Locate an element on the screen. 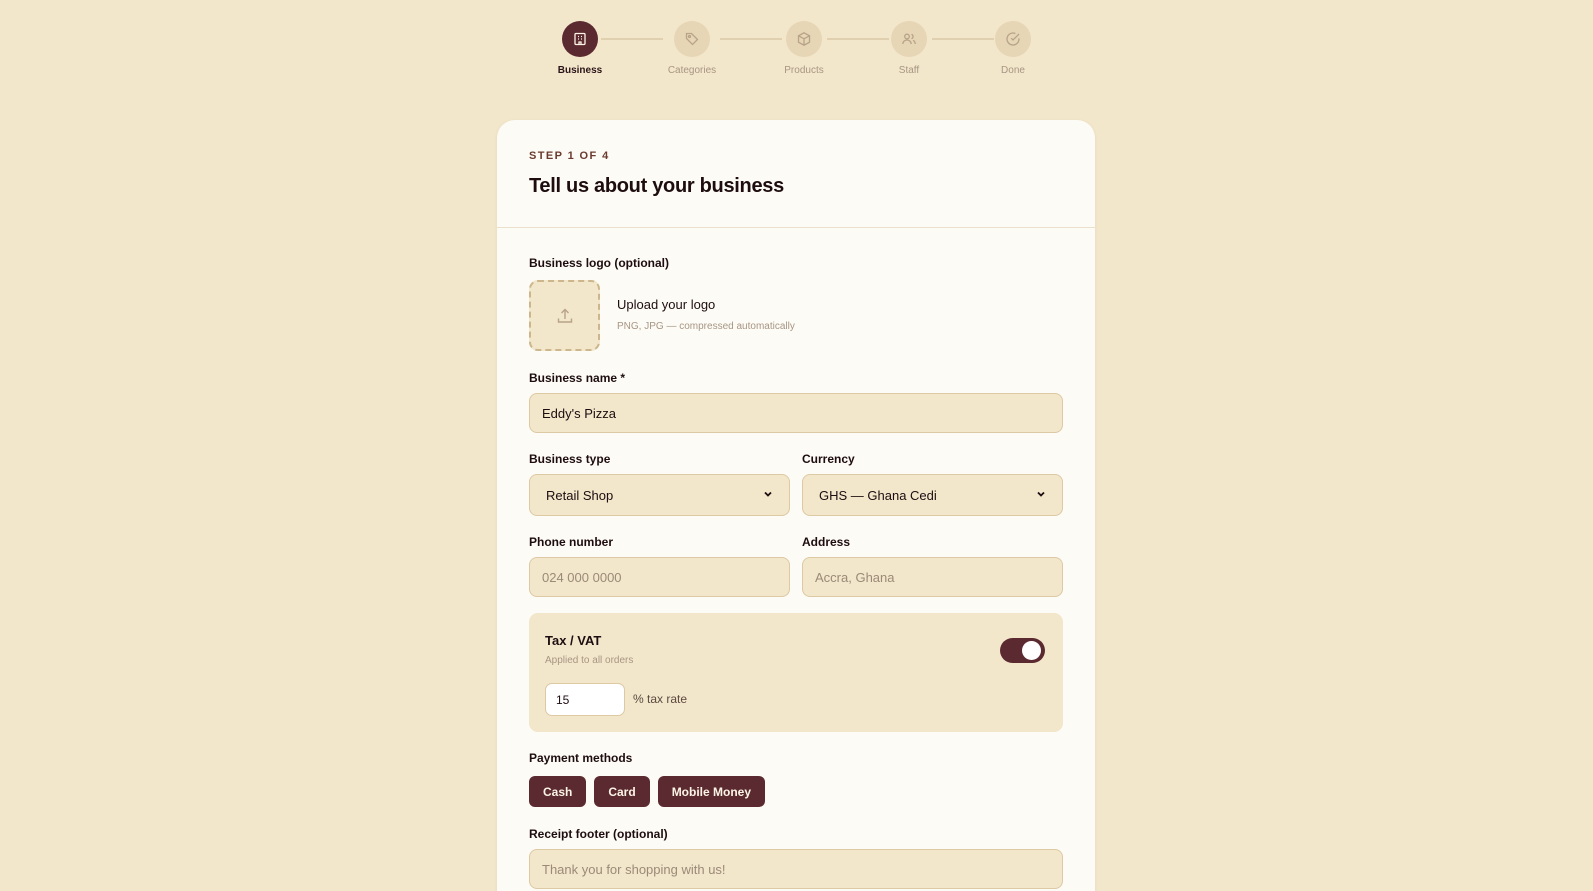 The width and height of the screenshot is (1593, 891). receipt-footer-input is located at coordinates (796, 869).